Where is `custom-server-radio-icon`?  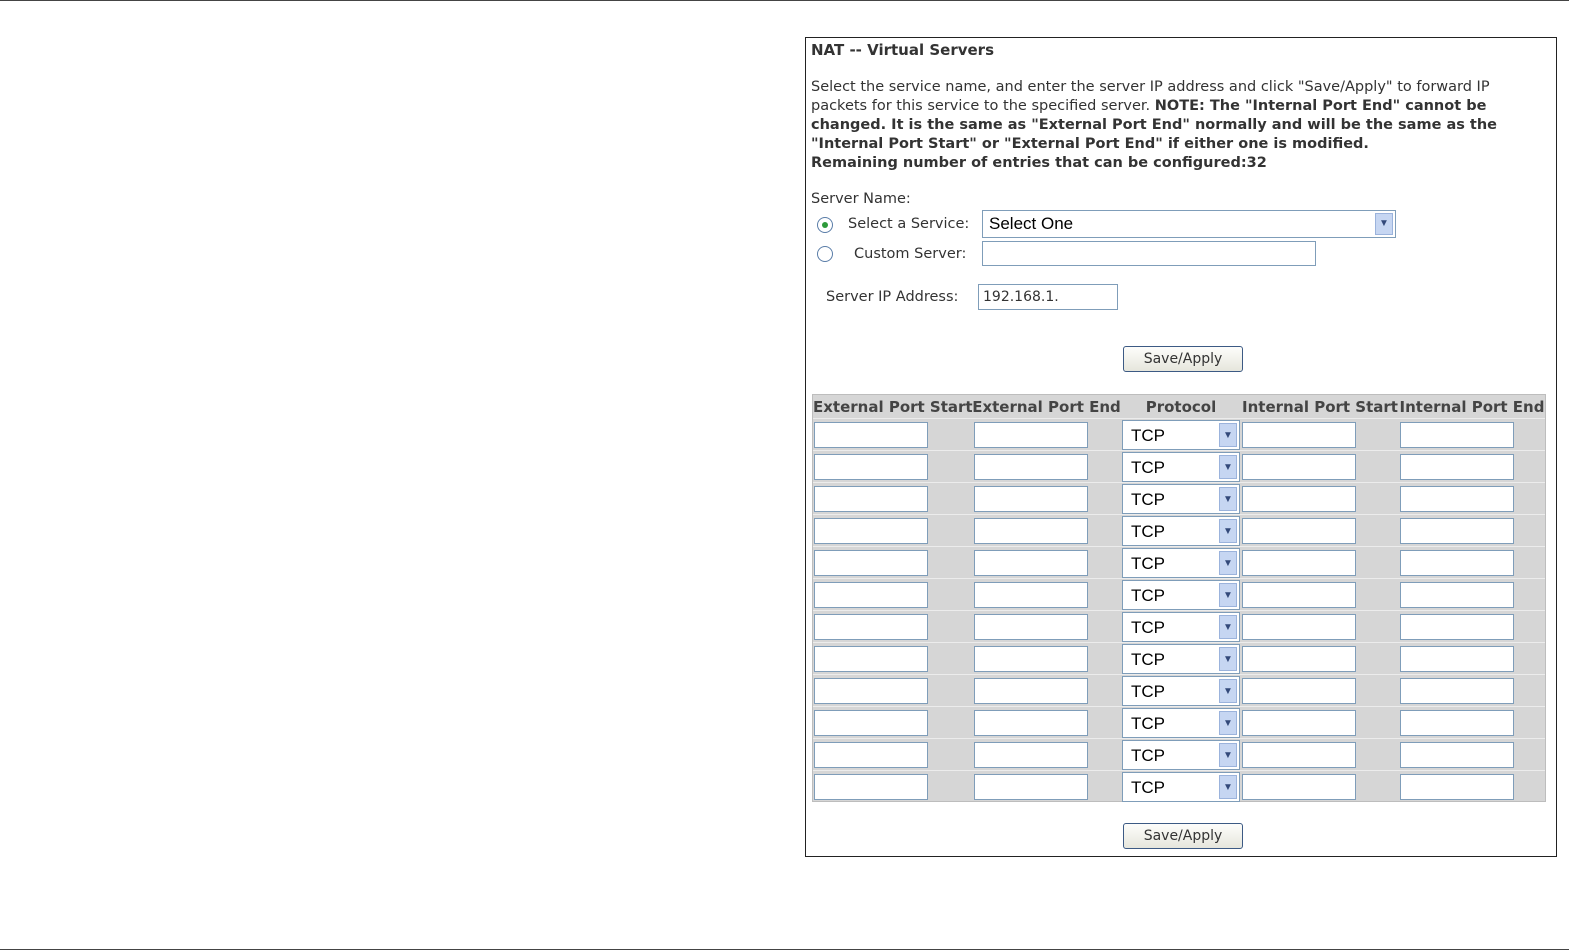 custom-server-radio-icon is located at coordinates (825, 254).